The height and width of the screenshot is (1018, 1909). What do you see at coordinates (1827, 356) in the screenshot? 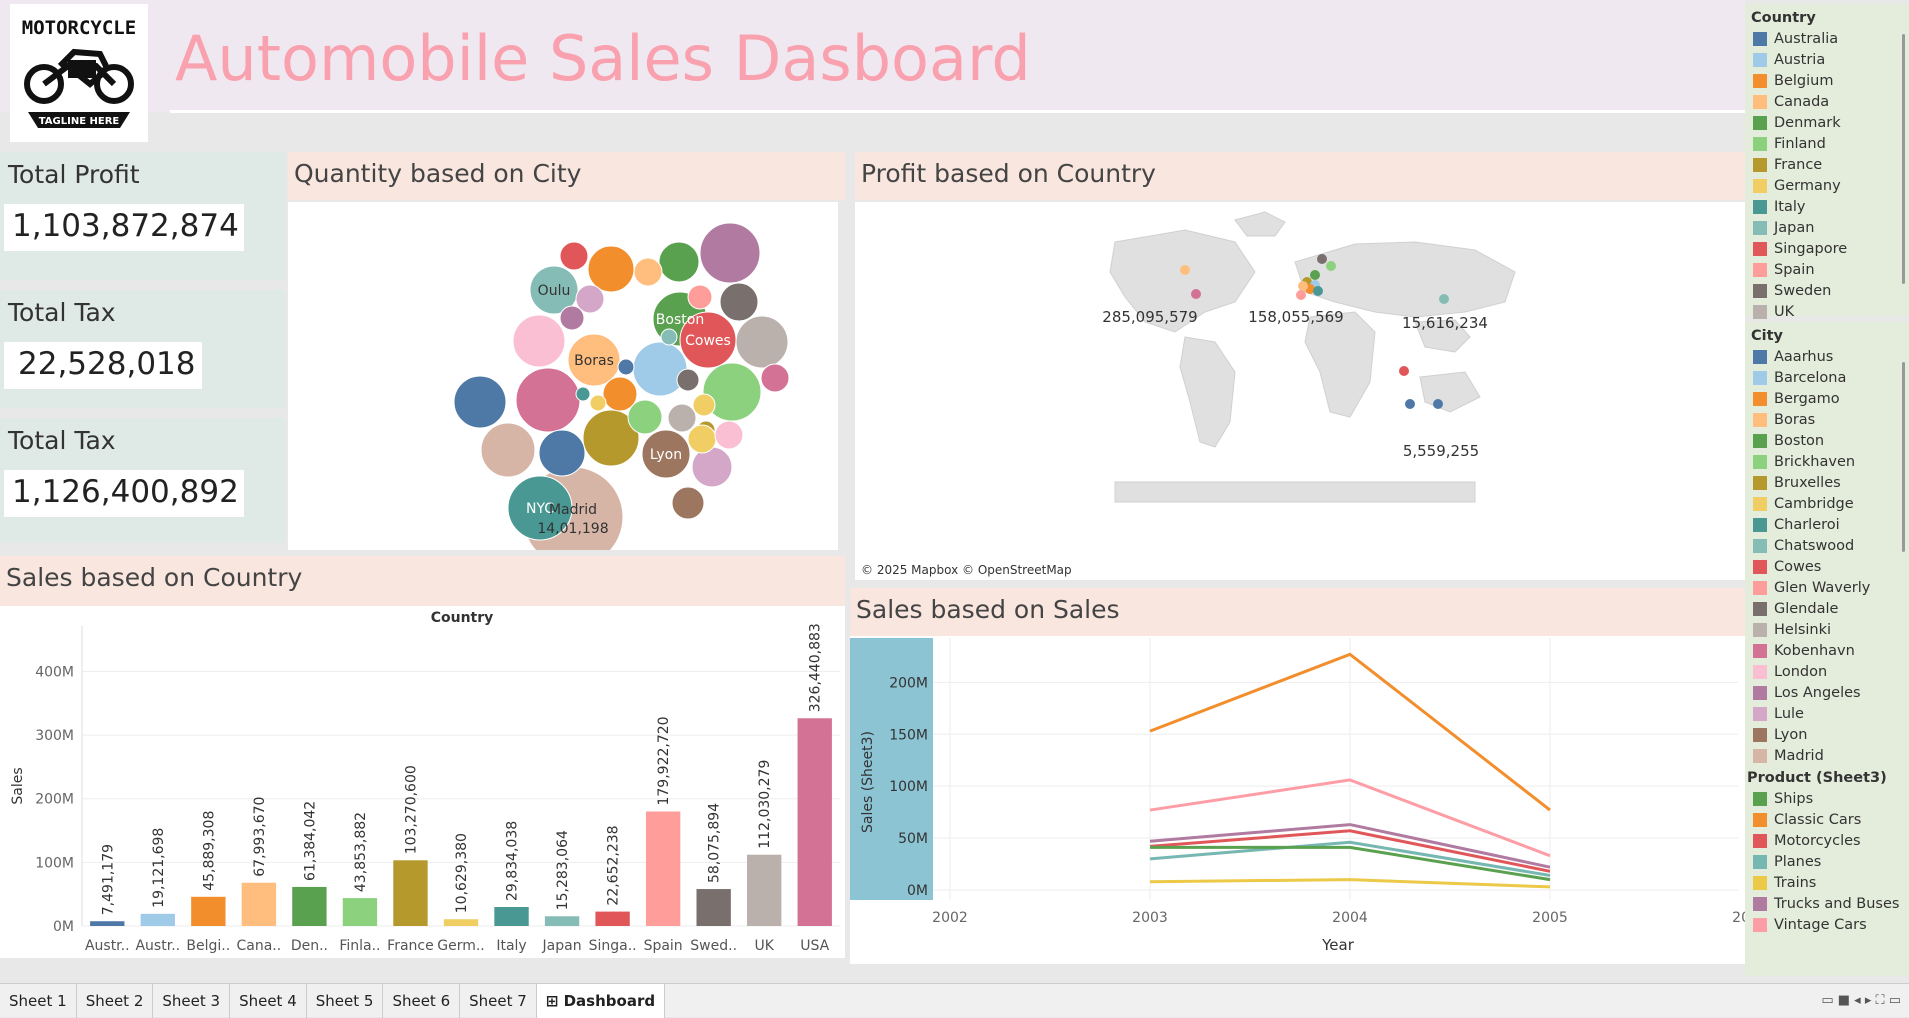
I see `city-legend-item: Aaarhus` at bounding box center [1827, 356].